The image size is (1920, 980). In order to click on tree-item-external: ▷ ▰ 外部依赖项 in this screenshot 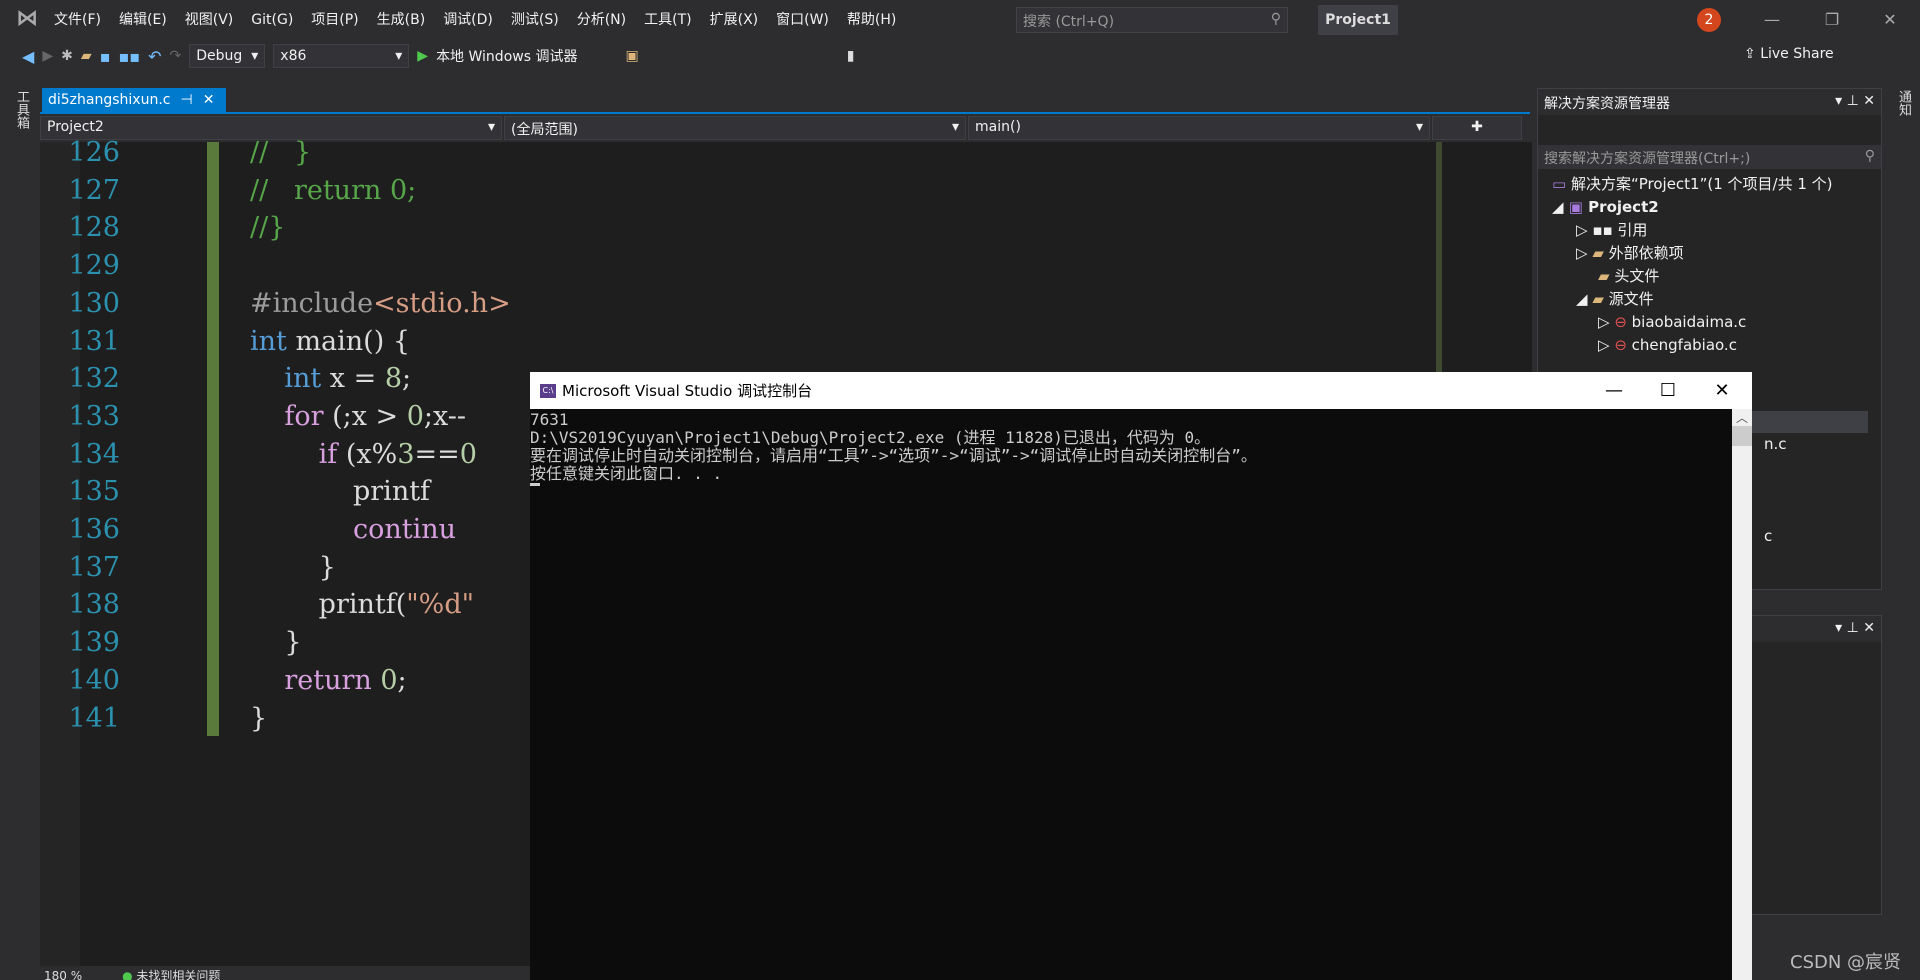, I will do `click(1709, 253)`.